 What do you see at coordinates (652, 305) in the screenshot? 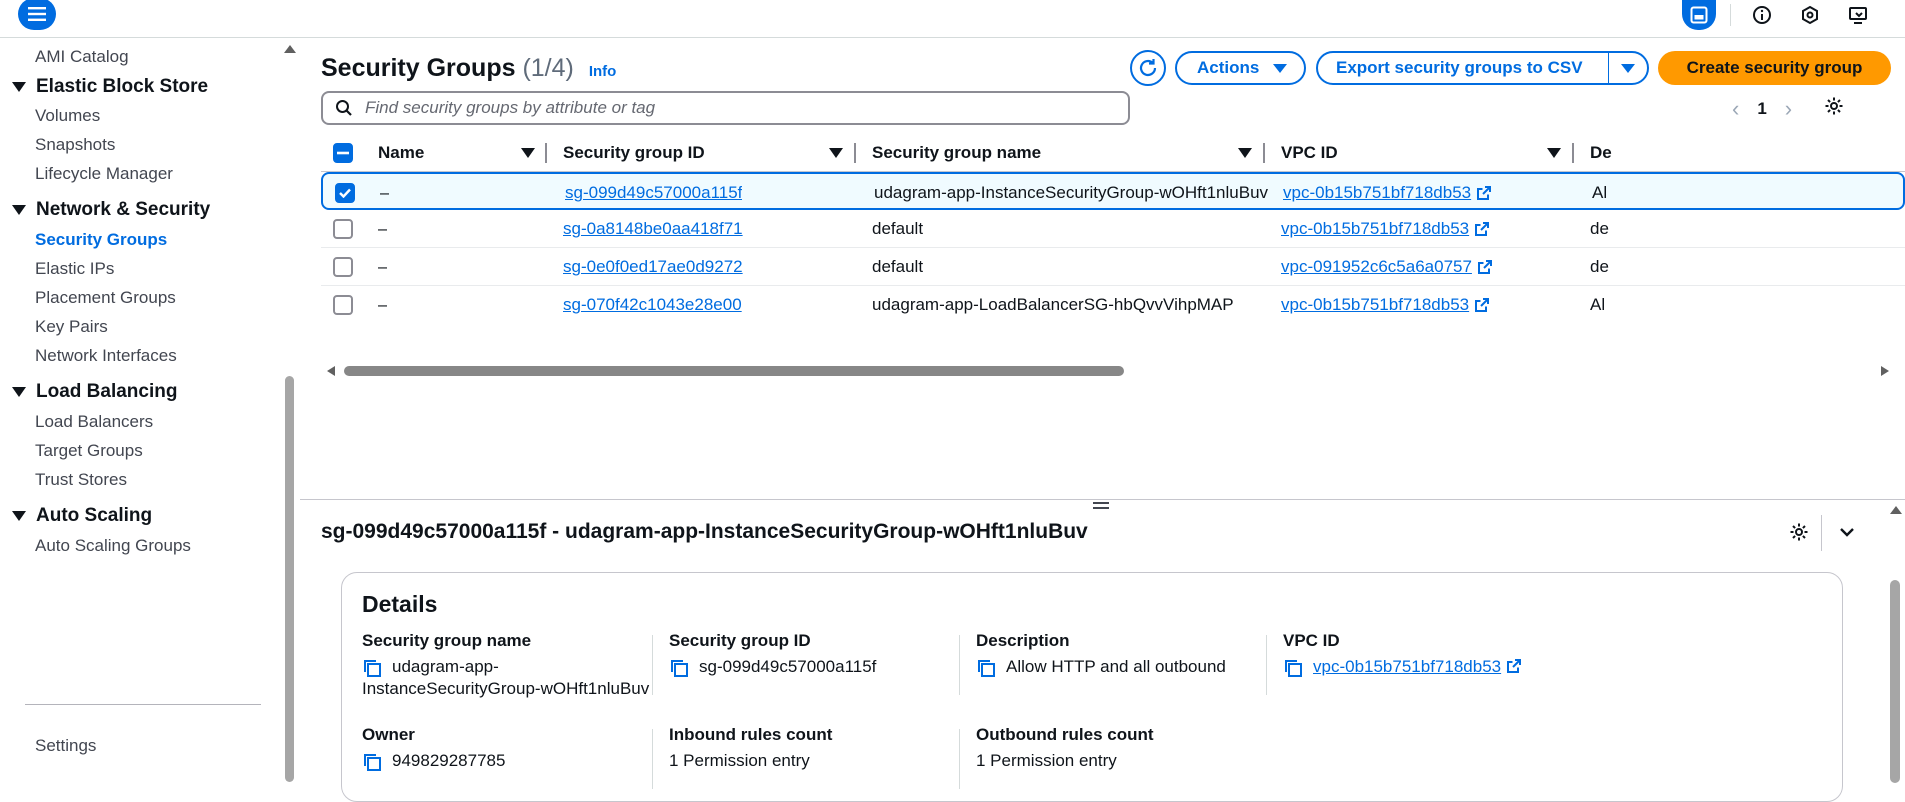
I see `cell-security-group-id-link: sg-070f42c1043e28e00` at bounding box center [652, 305].